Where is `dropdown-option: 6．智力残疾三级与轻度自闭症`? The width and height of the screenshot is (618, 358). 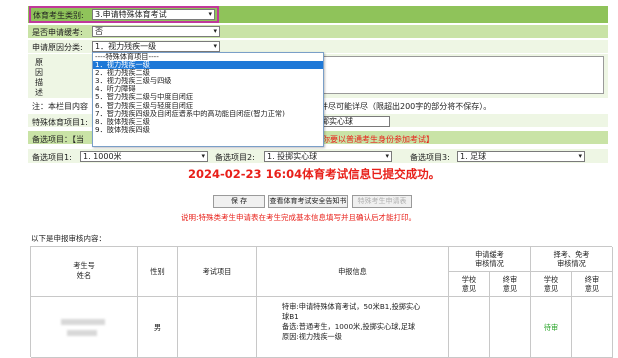
dropdown-option: 6．智力残疾三级与轻度自闭症 is located at coordinates (208, 106).